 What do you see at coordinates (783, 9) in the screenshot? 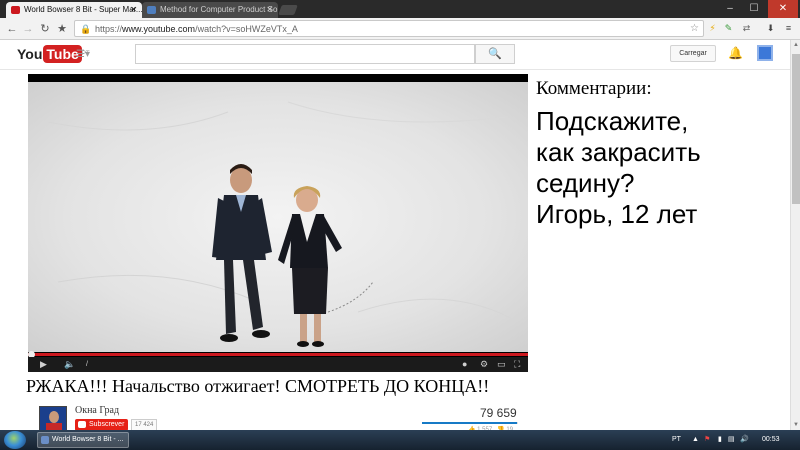
I see `close-window-icon: ✕` at bounding box center [783, 9].